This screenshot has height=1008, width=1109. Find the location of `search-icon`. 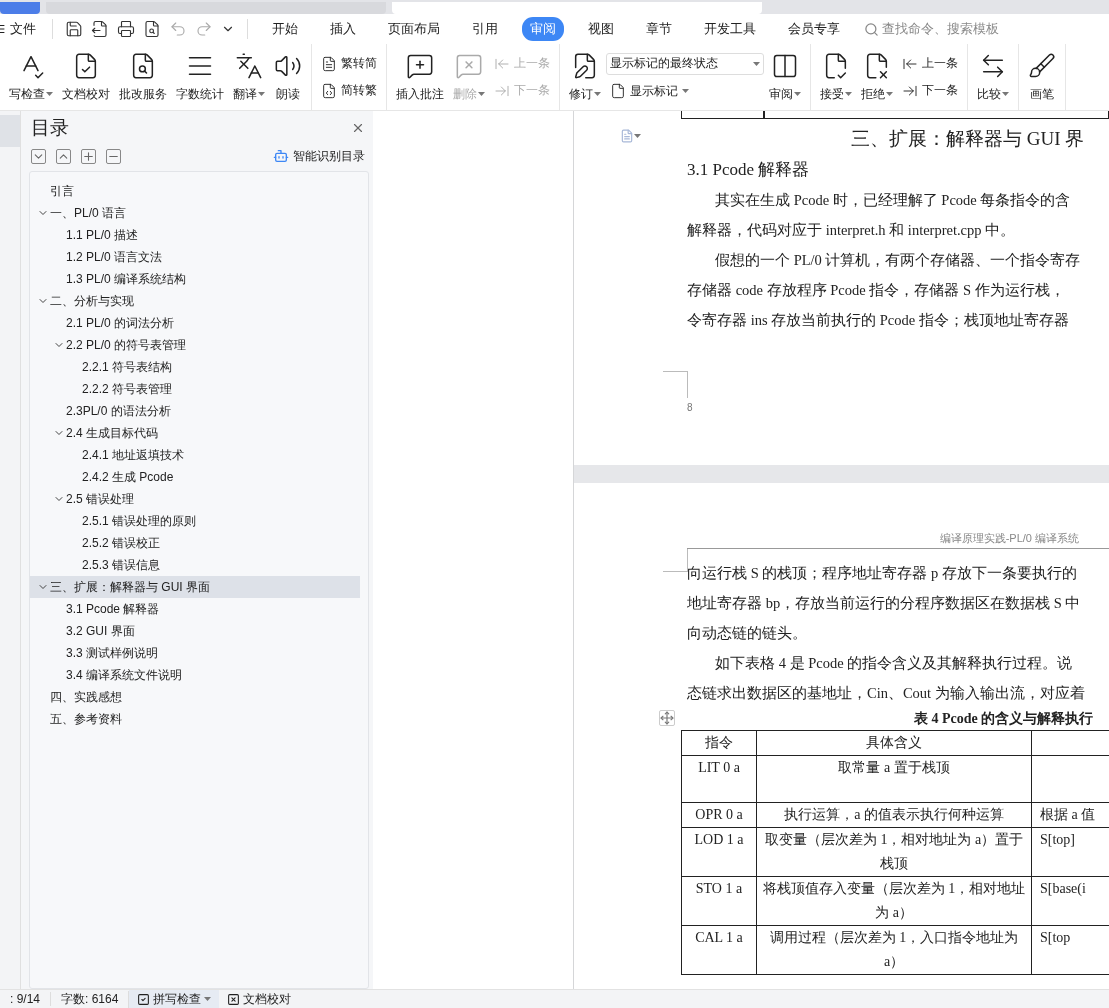

search-icon is located at coordinates (871, 29).